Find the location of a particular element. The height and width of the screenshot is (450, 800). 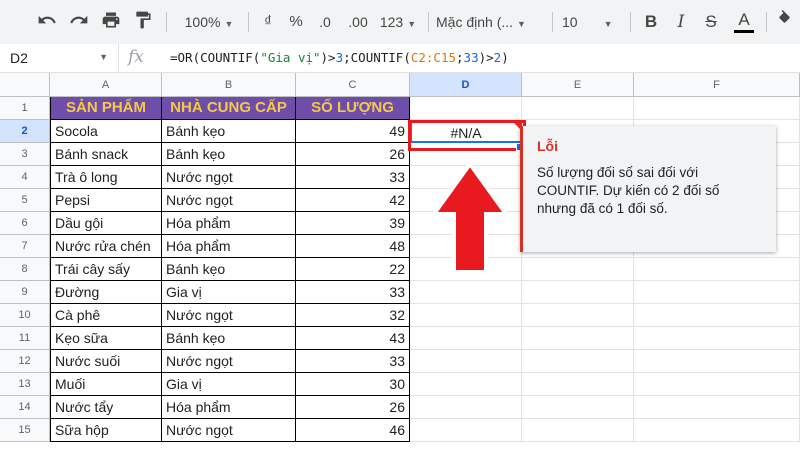

table-cell: Trái cây sấy is located at coordinates (106, 269).